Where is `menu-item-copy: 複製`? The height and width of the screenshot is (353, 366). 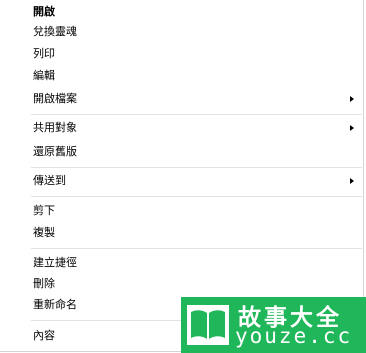 menu-item-copy: 複製 is located at coordinates (181, 233).